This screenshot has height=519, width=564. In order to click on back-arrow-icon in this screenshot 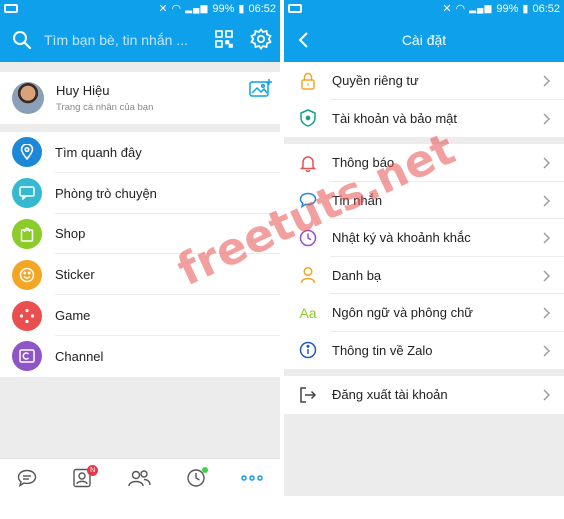, I will do `click(304, 40)`.